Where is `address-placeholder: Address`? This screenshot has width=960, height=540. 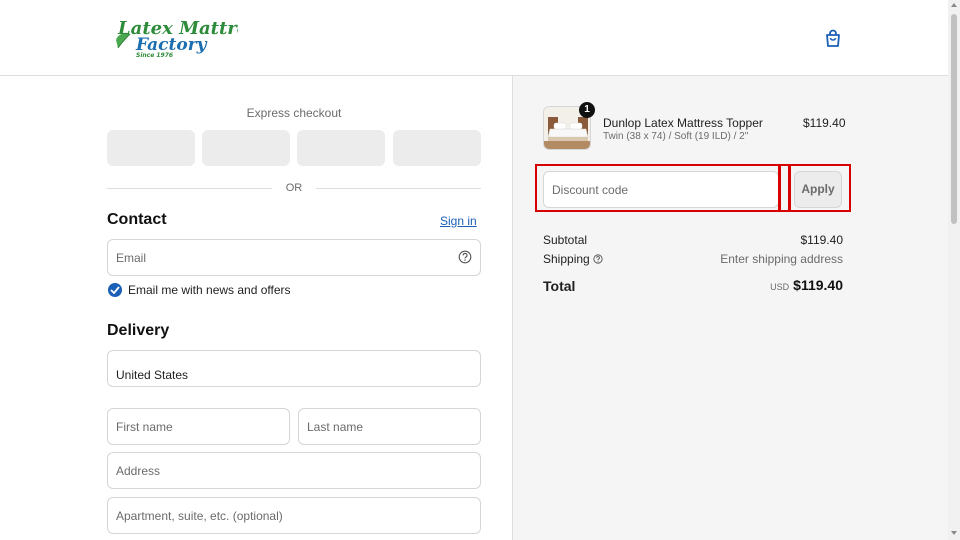
address-placeholder: Address is located at coordinates (138, 471).